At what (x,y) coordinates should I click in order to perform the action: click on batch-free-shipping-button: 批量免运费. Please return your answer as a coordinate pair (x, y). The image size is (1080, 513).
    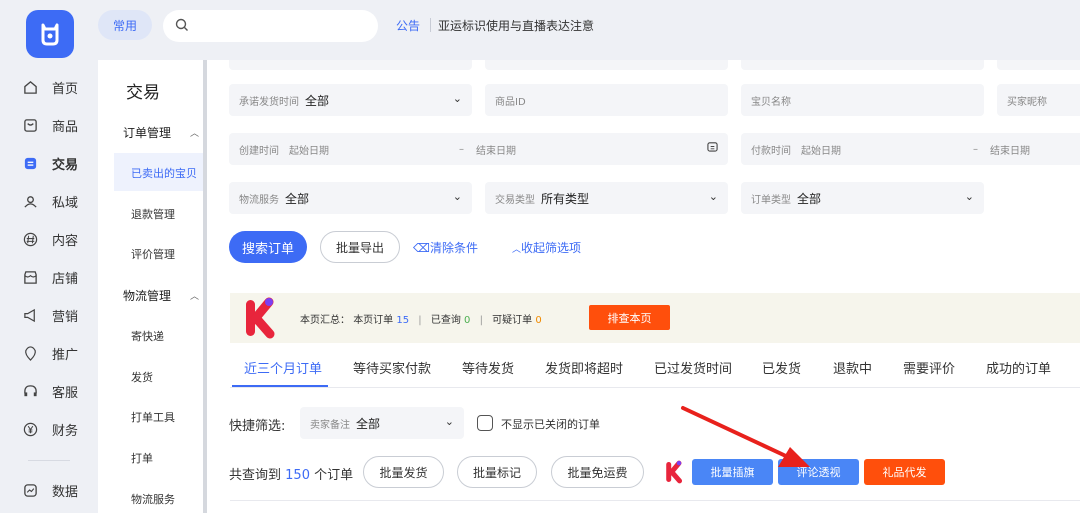
    Looking at the image, I should click on (597, 472).